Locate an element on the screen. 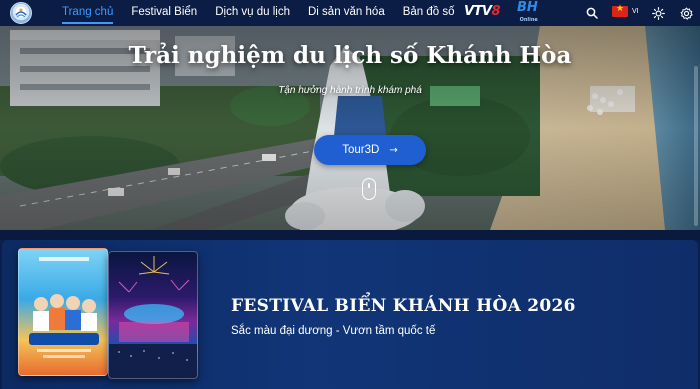 The width and height of the screenshot is (700, 389). nav-item-tourism-services: Dịch vụ du lịch is located at coordinates (252, 13).